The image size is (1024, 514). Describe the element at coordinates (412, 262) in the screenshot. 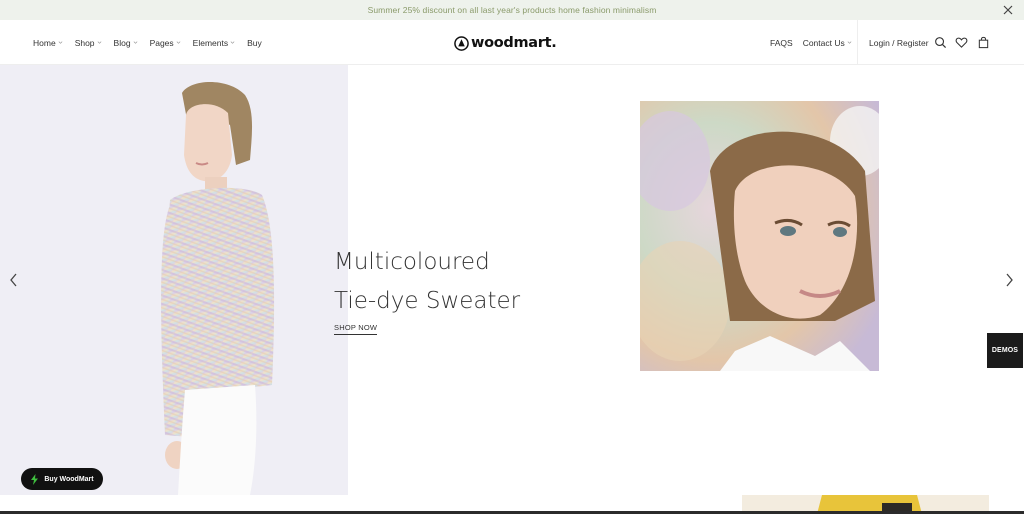

I see `hero-title-line1: Multicoloured` at that location.